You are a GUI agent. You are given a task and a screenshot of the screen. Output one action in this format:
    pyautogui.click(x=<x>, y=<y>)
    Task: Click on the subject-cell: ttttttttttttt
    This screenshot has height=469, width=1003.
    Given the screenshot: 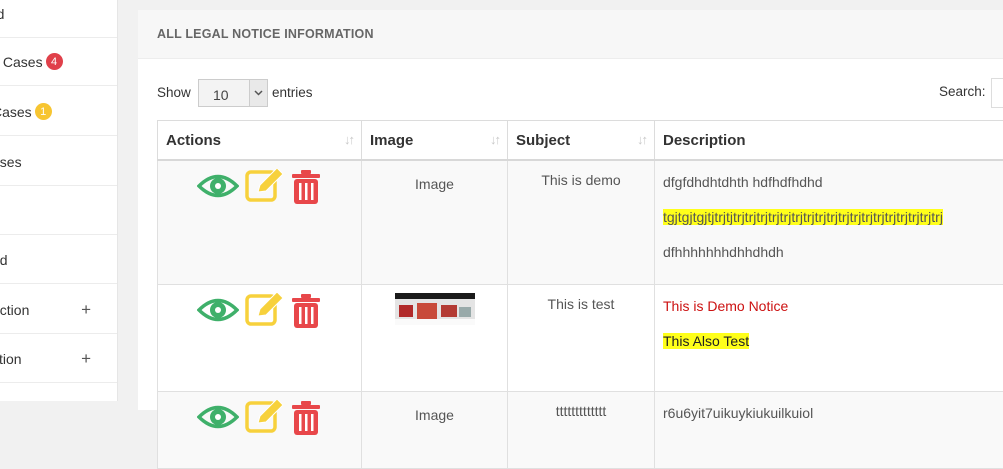 What is the action you would take?
    pyautogui.click(x=581, y=430)
    